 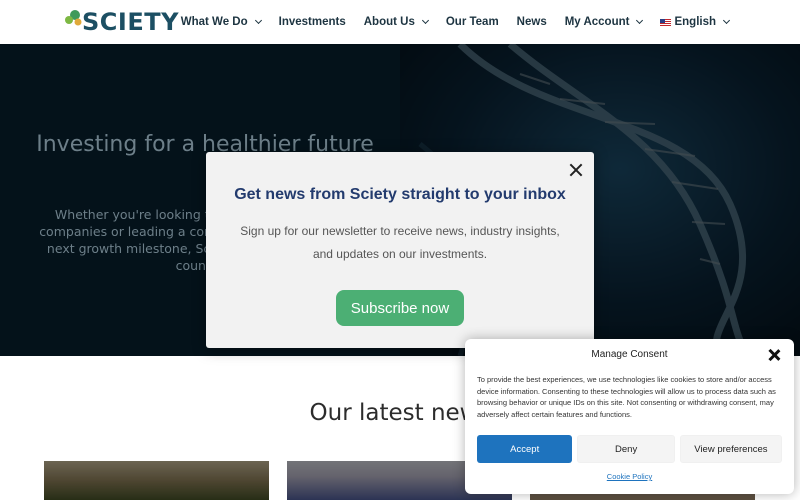 What do you see at coordinates (629, 476) in the screenshot?
I see `cookie-policy-link: Cookie Policy` at bounding box center [629, 476].